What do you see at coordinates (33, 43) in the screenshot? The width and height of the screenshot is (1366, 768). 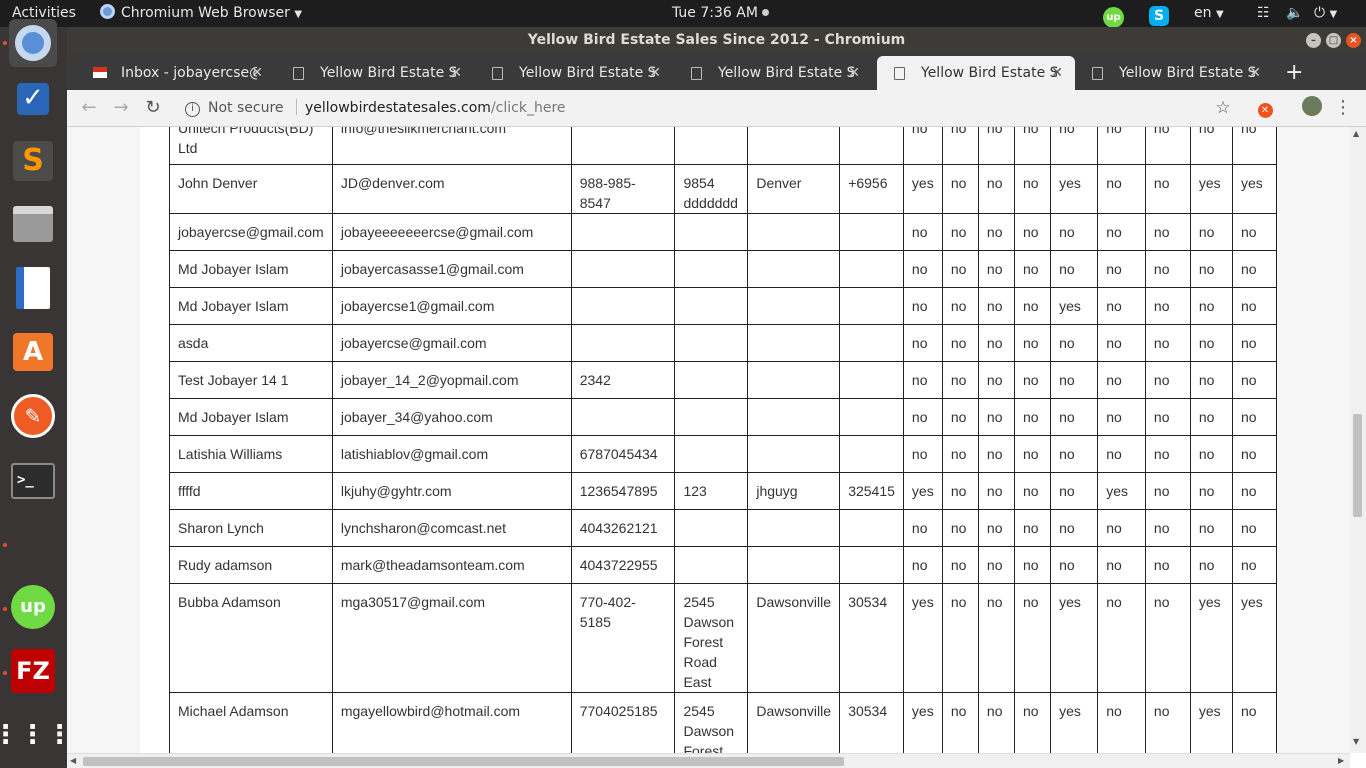 I see `chromium-launcher-icon` at bounding box center [33, 43].